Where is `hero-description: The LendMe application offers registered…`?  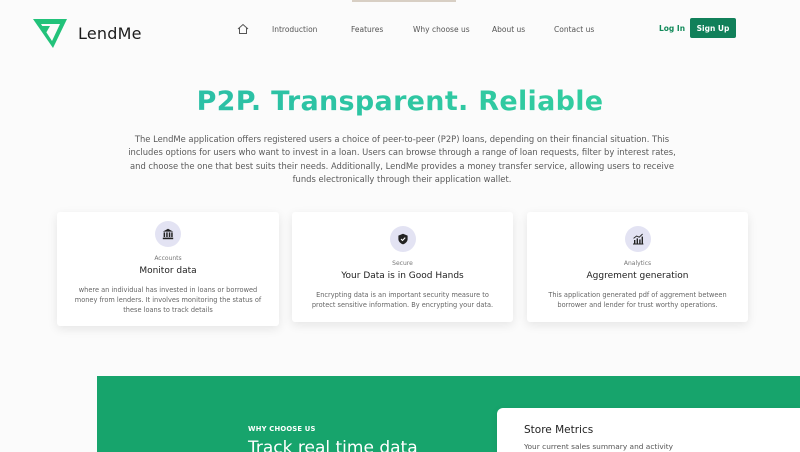 hero-description: The LendMe application offers registered… is located at coordinates (402, 159).